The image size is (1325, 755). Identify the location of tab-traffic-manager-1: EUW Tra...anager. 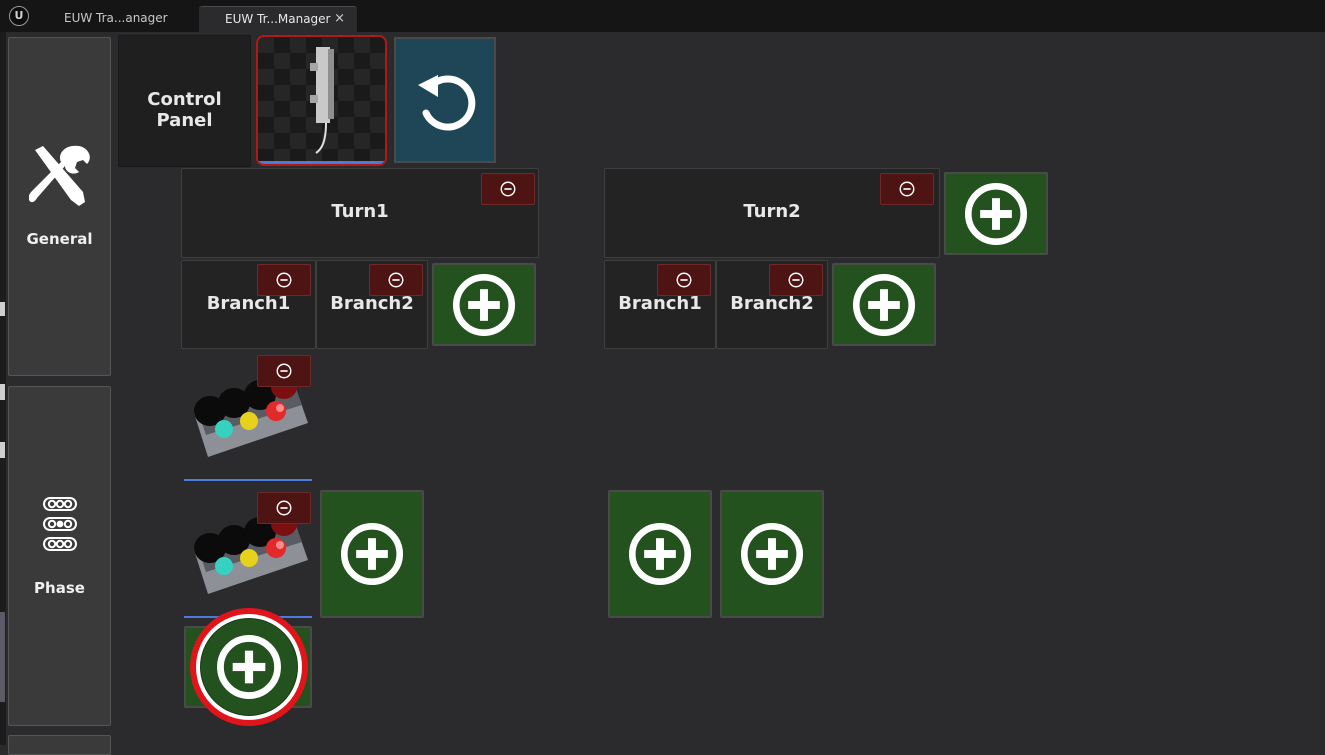
(124, 19).